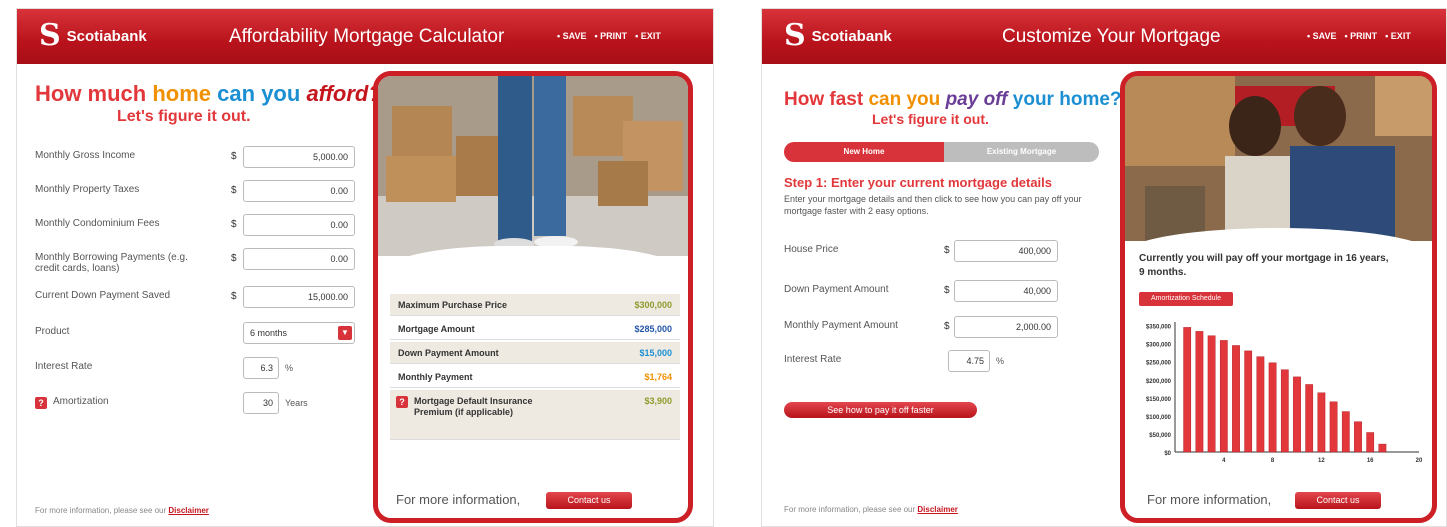 The width and height of the screenshot is (1447, 527). Describe the element at coordinates (182, 404) in the screenshot. I see `field-amortization: ? Amortization Years` at that location.